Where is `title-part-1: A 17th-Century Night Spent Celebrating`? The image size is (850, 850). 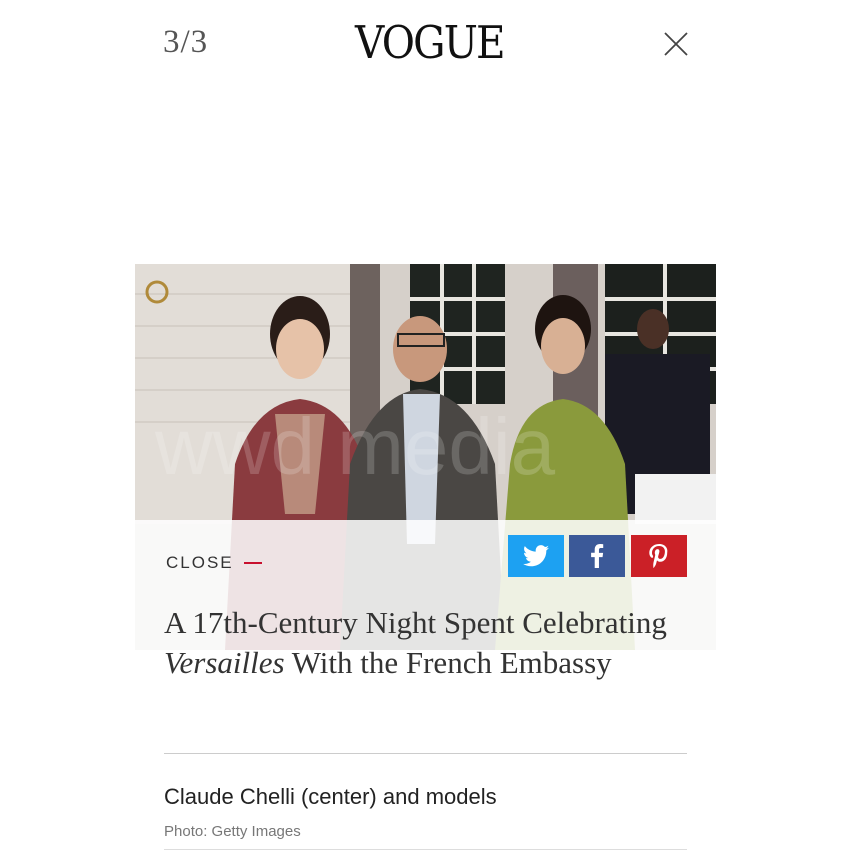 title-part-1: A 17th-Century Night Spent Celebrating is located at coordinates (415, 622).